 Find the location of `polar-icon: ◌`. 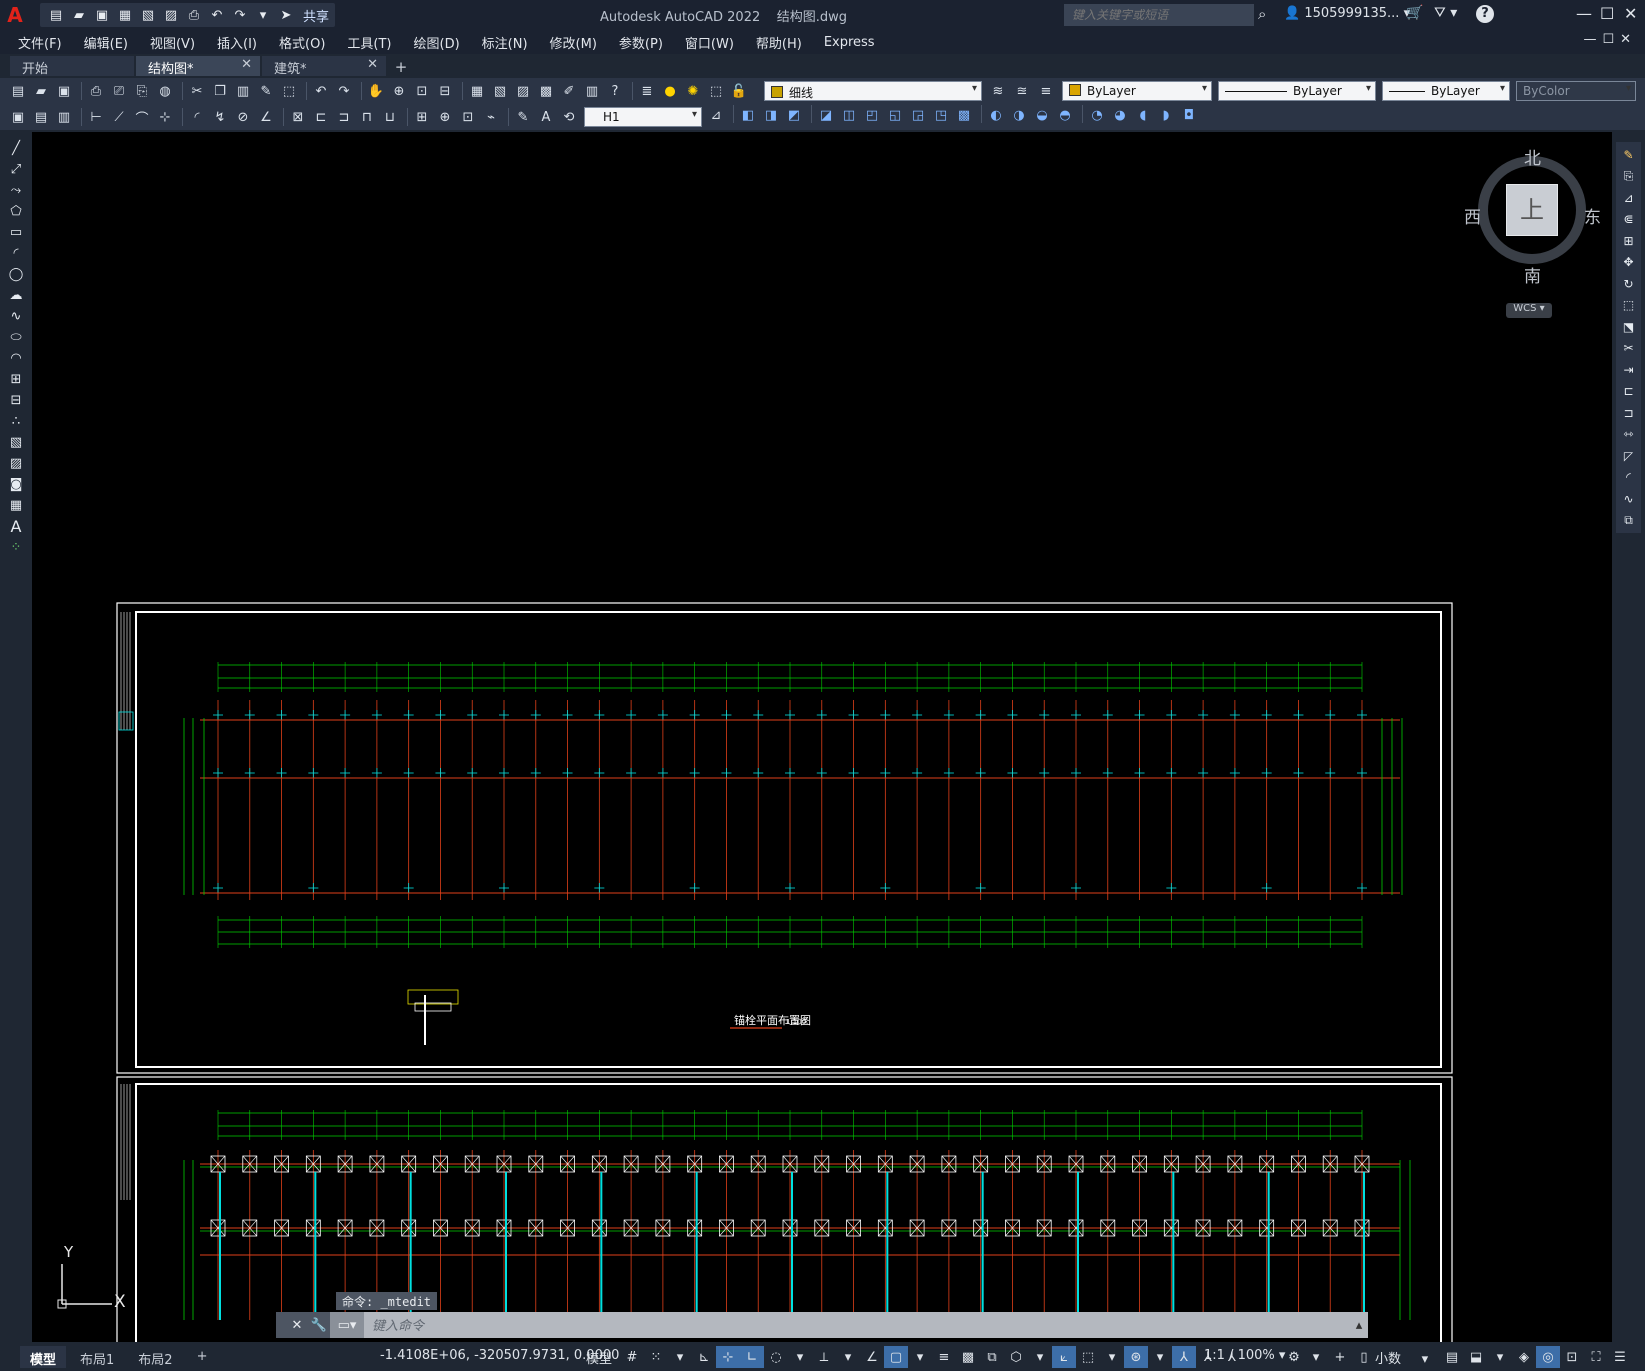

polar-icon: ◌ is located at coordinates (776, 1357).